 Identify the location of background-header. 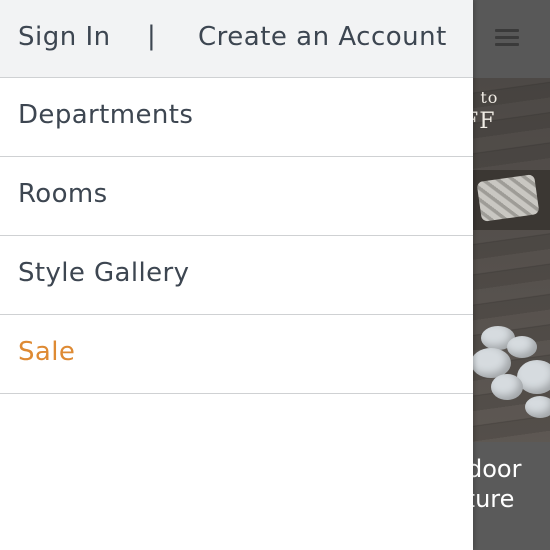
(511, 39).